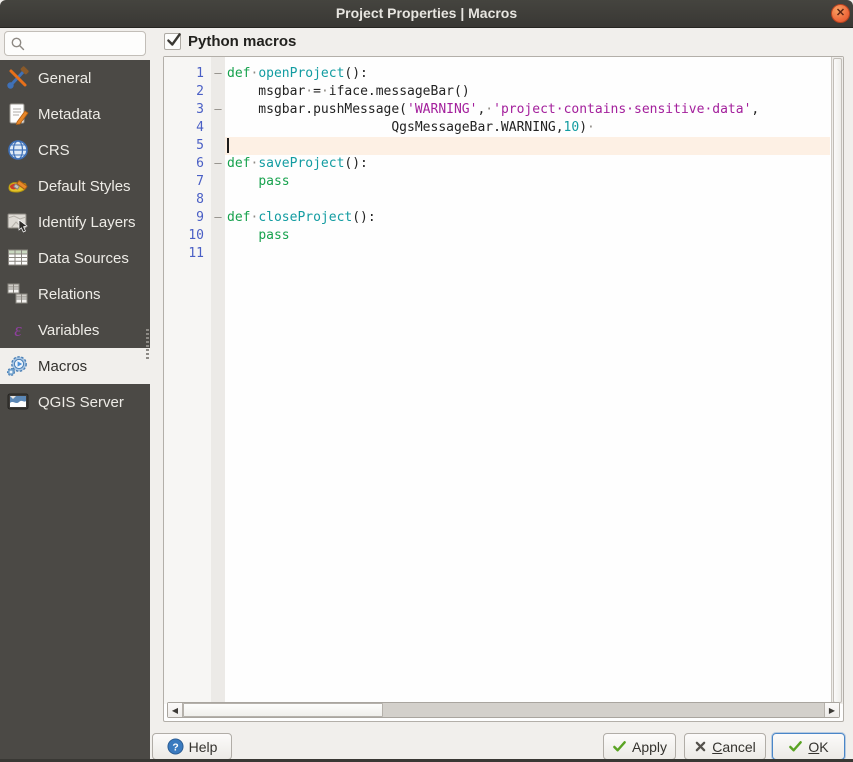 The image size is (853, 762). What do you see at coordinates (18, 366) in the screenshot?
I see `macros-icon` at bounding box center [18, 366].